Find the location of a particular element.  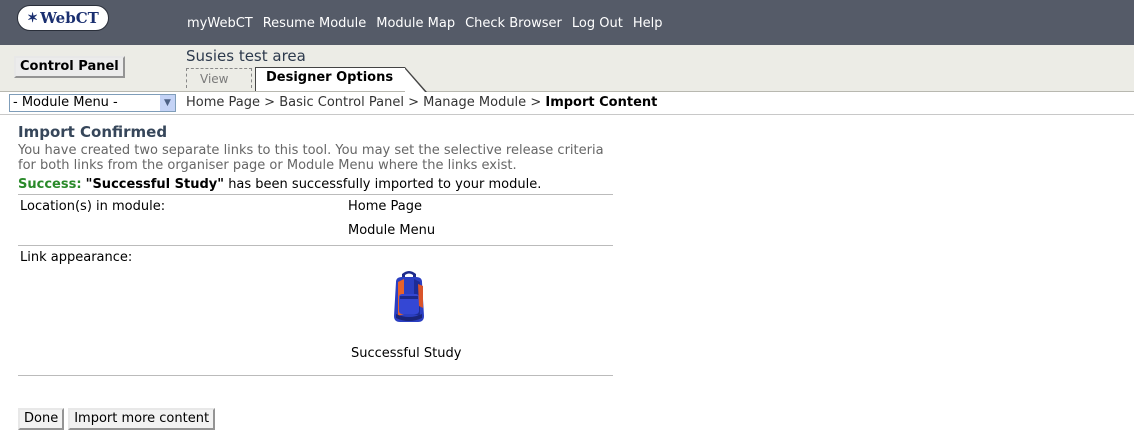

appearance-label: Link appearance: is located at coordinates (76, 257).